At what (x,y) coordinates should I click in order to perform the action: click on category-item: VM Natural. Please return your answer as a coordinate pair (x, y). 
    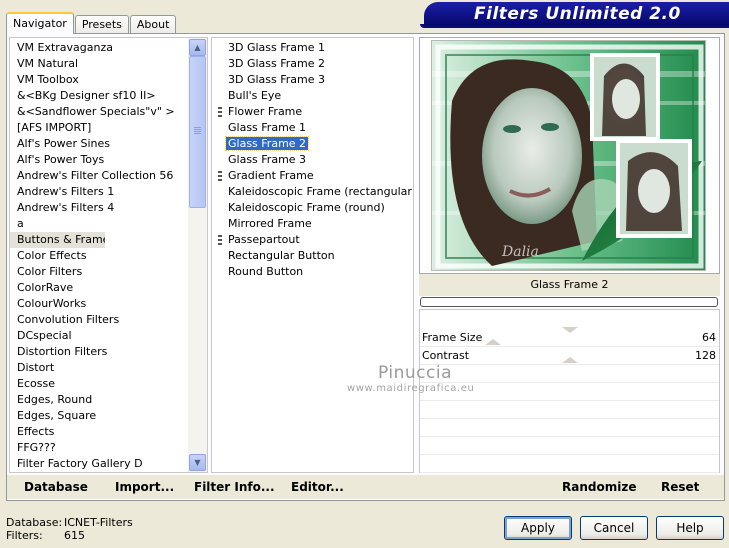
    Looking at the image, I should click on (100, 64).